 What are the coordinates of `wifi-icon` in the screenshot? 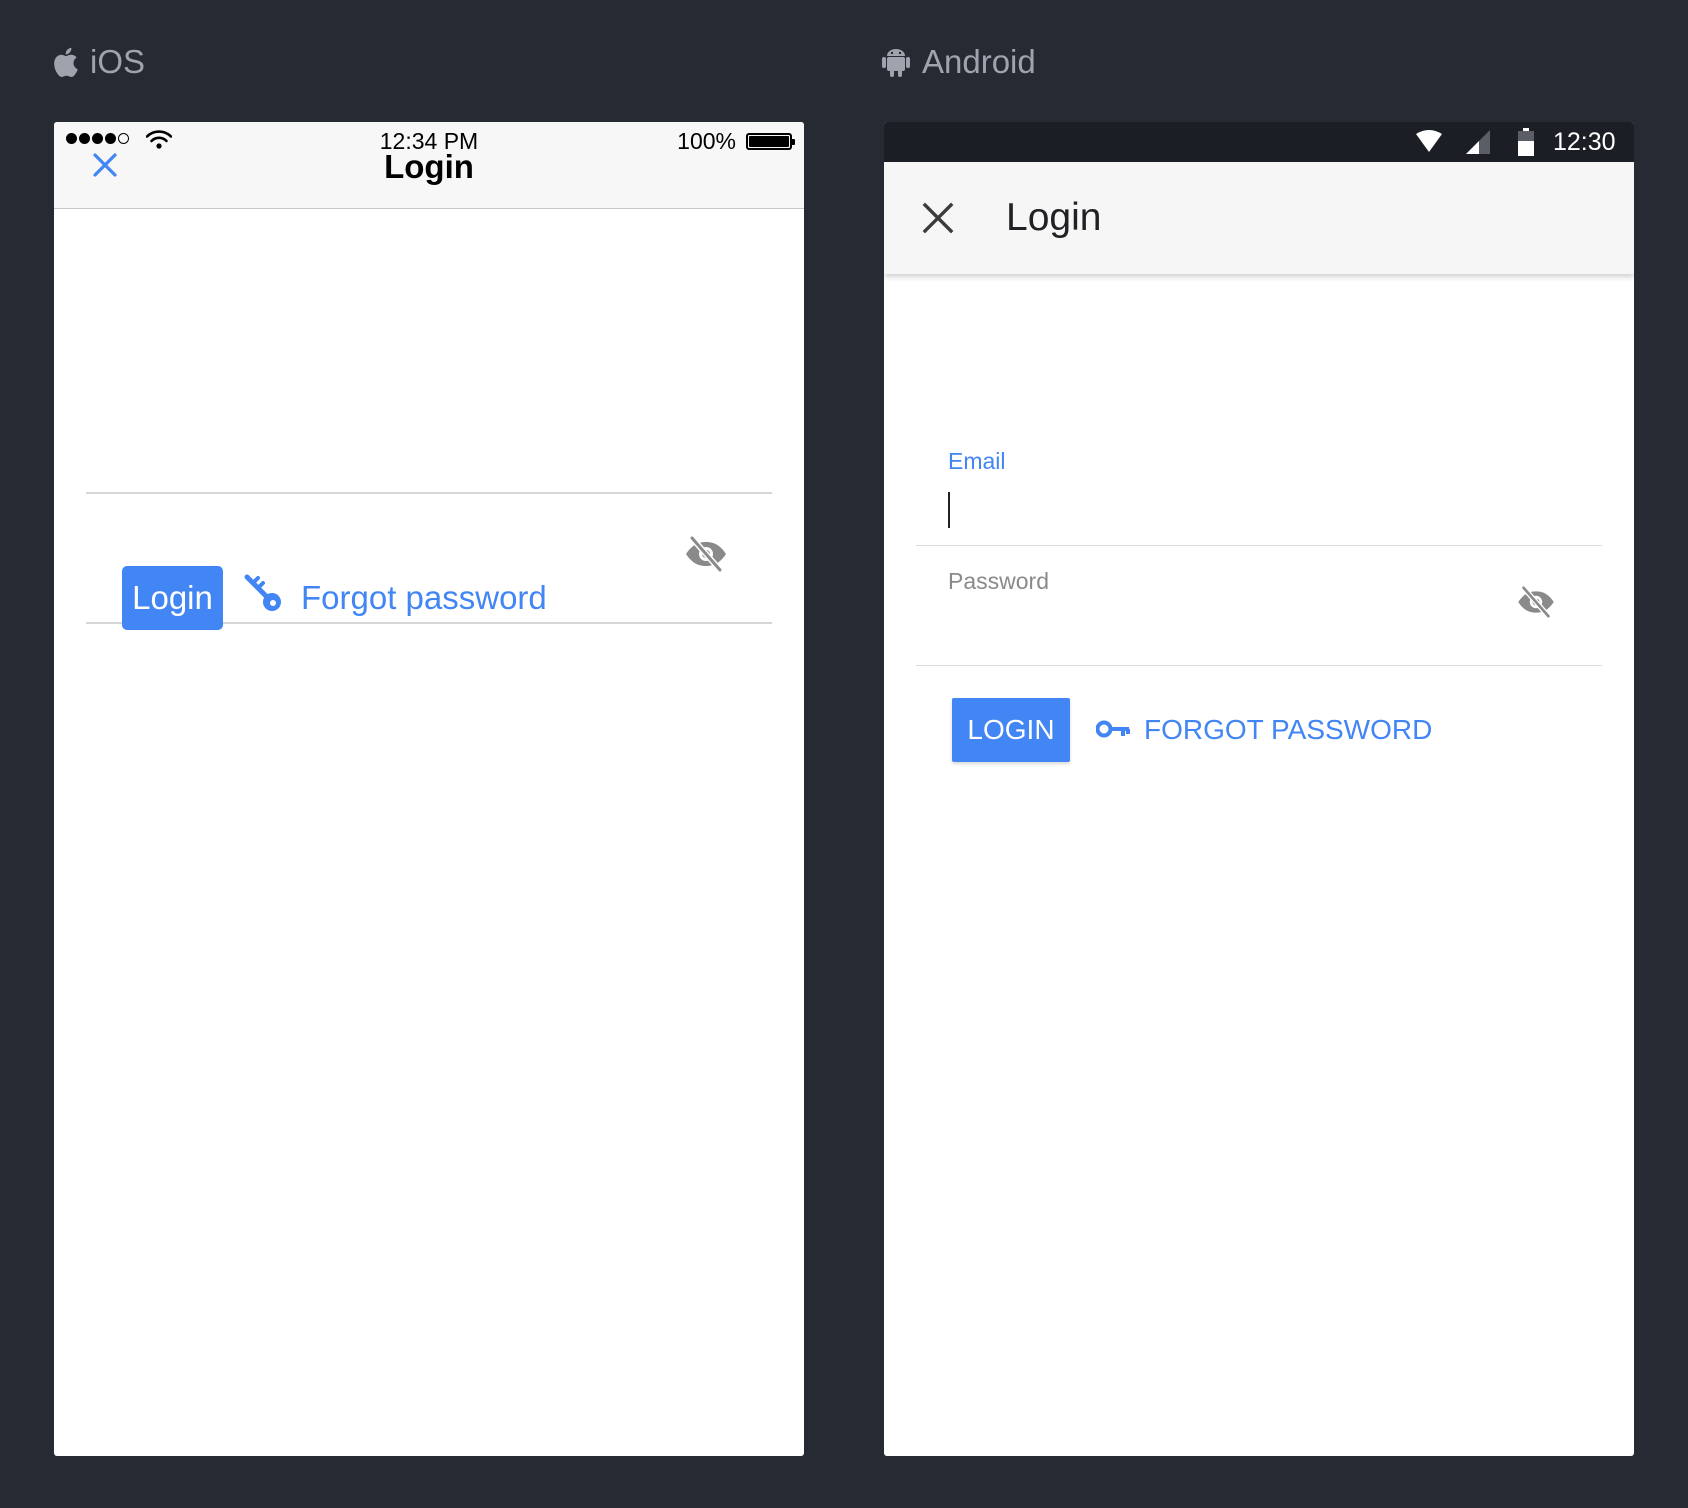 It's located at (1429, 145).